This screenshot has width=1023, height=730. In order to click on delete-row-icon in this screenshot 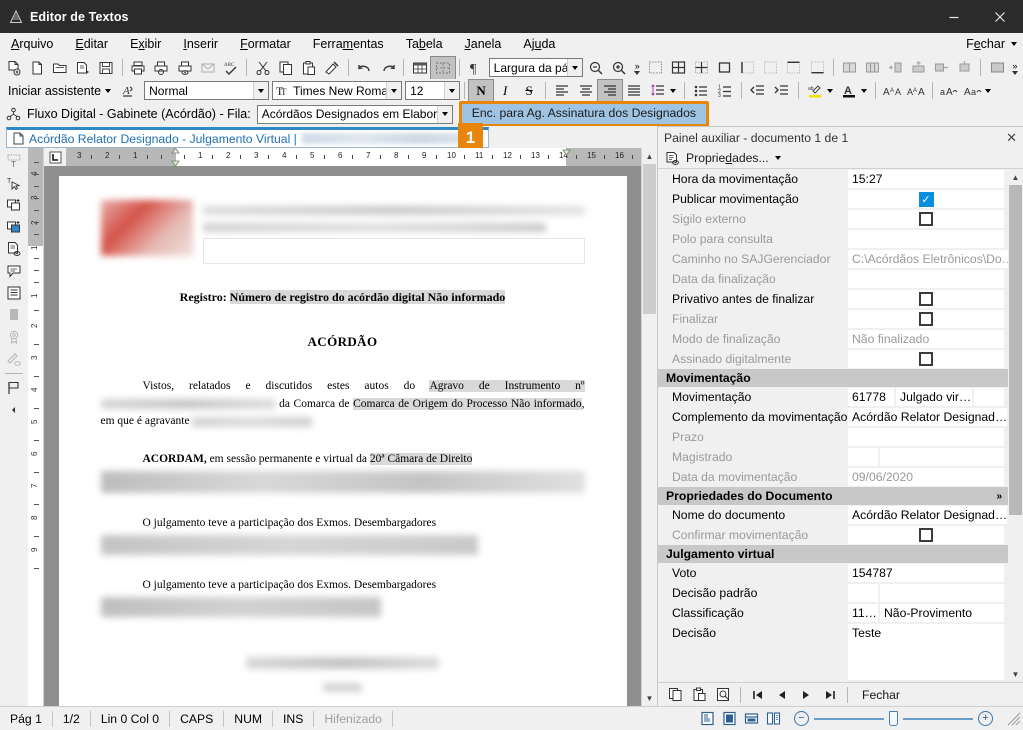, I will do `click(941, 68)`.